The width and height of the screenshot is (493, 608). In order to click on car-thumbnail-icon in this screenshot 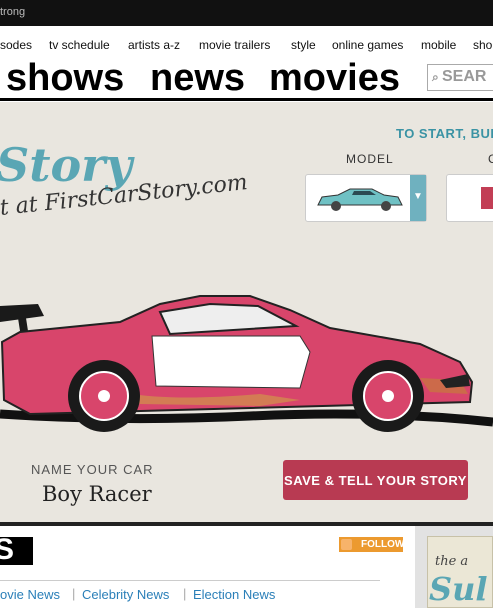, I will do `click(360, 199)`.